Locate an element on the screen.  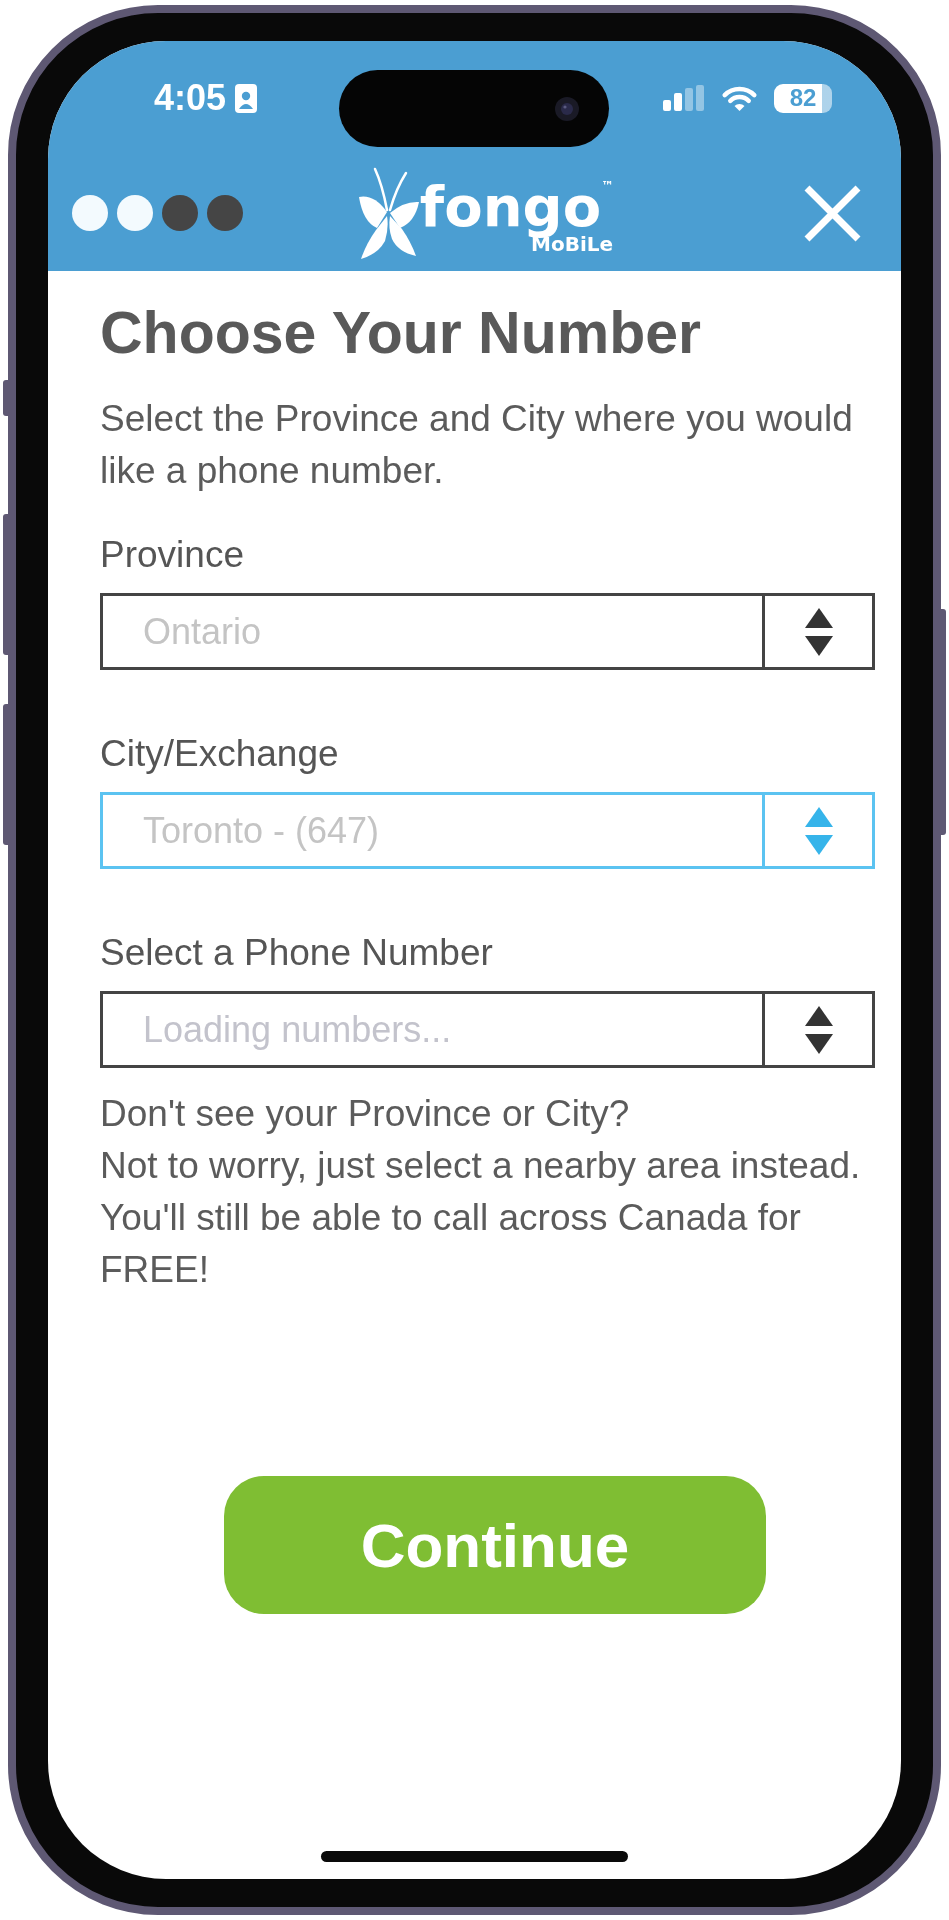
dropdown-field: Ontario is located at coordinates (487, 631).